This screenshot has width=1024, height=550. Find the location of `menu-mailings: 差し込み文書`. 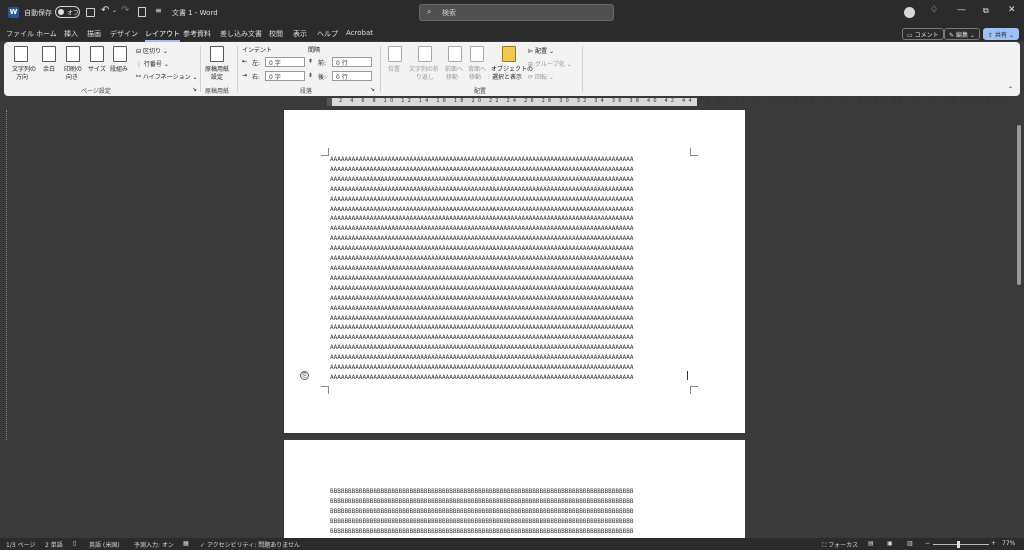

menu-mailings: 差し込み文書 is located at coordinates (241, 34).